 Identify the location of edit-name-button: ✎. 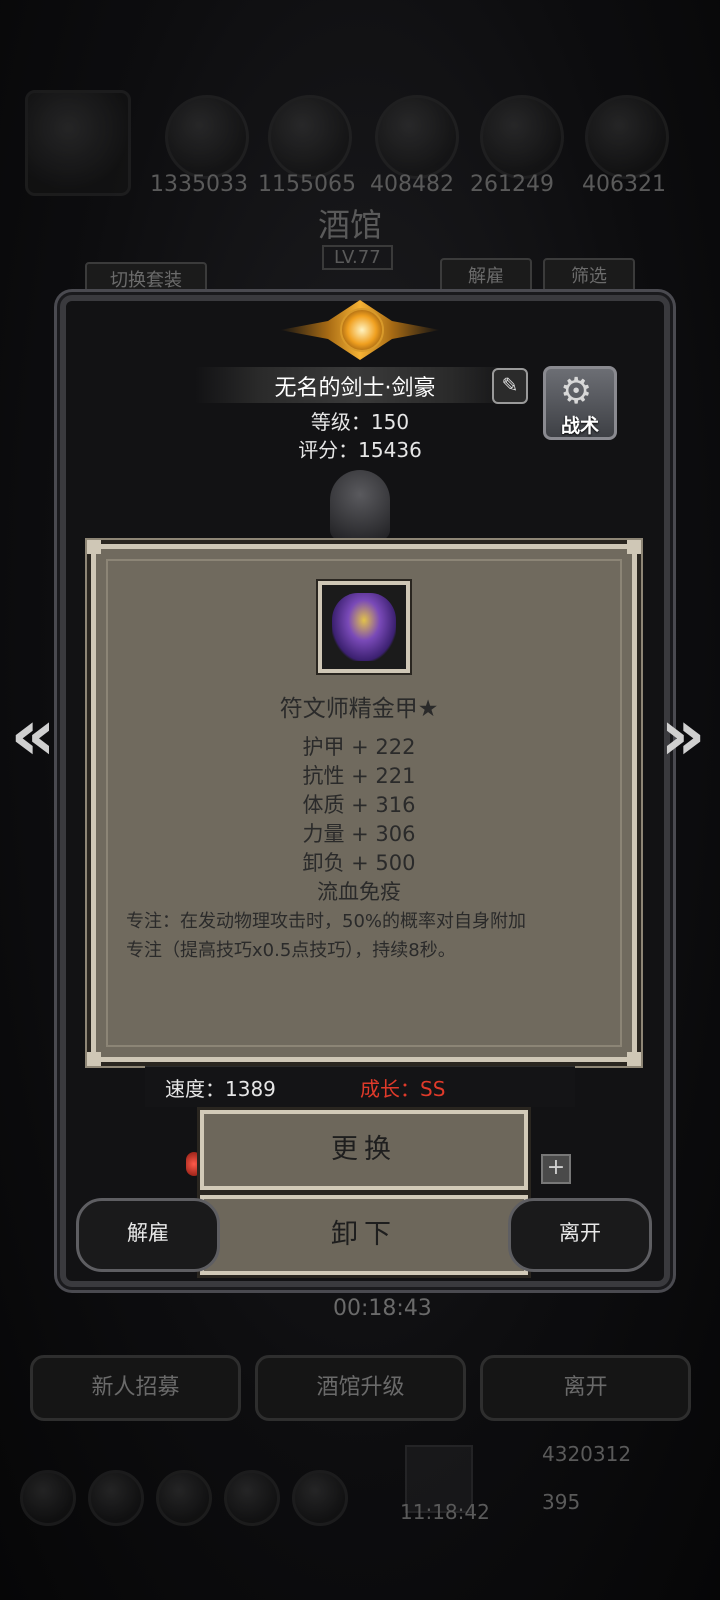
(510, 386).